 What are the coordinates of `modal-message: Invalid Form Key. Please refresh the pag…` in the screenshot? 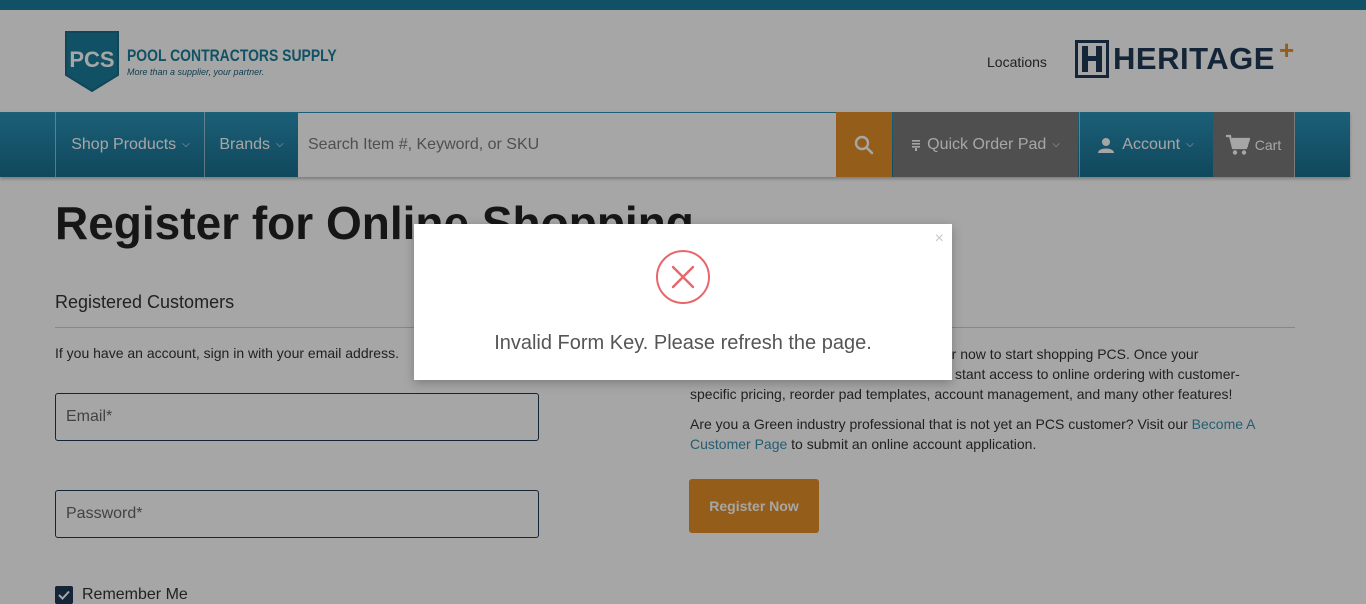 It's located at (683, 343).